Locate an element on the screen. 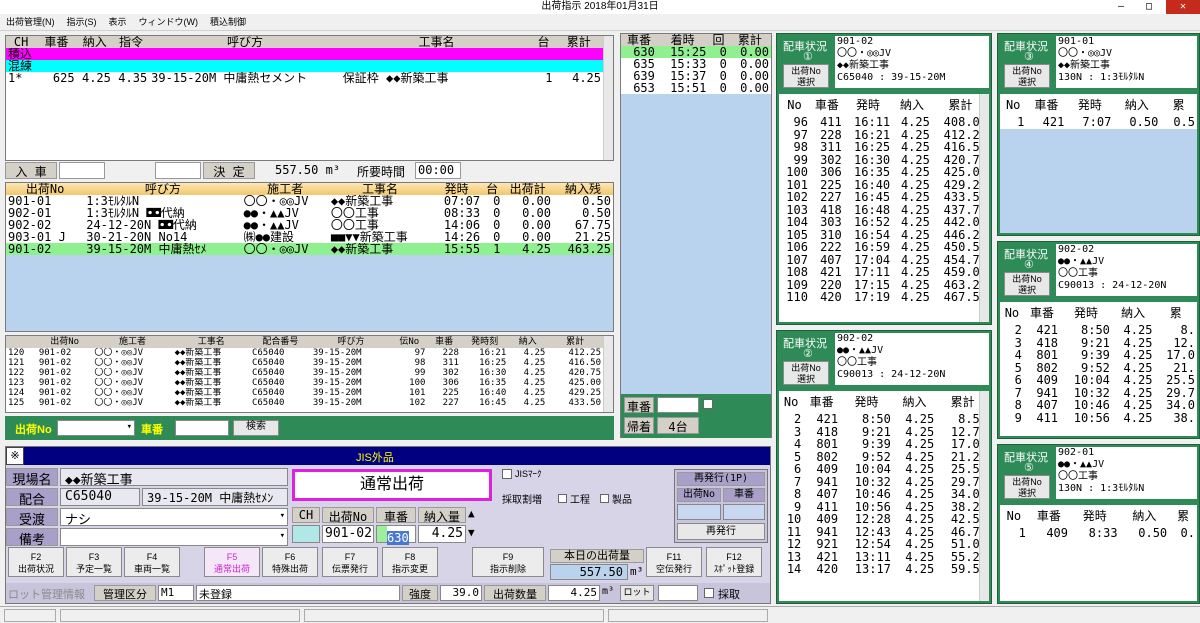 This screenshot has height=623, width=1200. table-row: 109 220 17:15 4.25 463.25 is located at coordinates (884, 285).